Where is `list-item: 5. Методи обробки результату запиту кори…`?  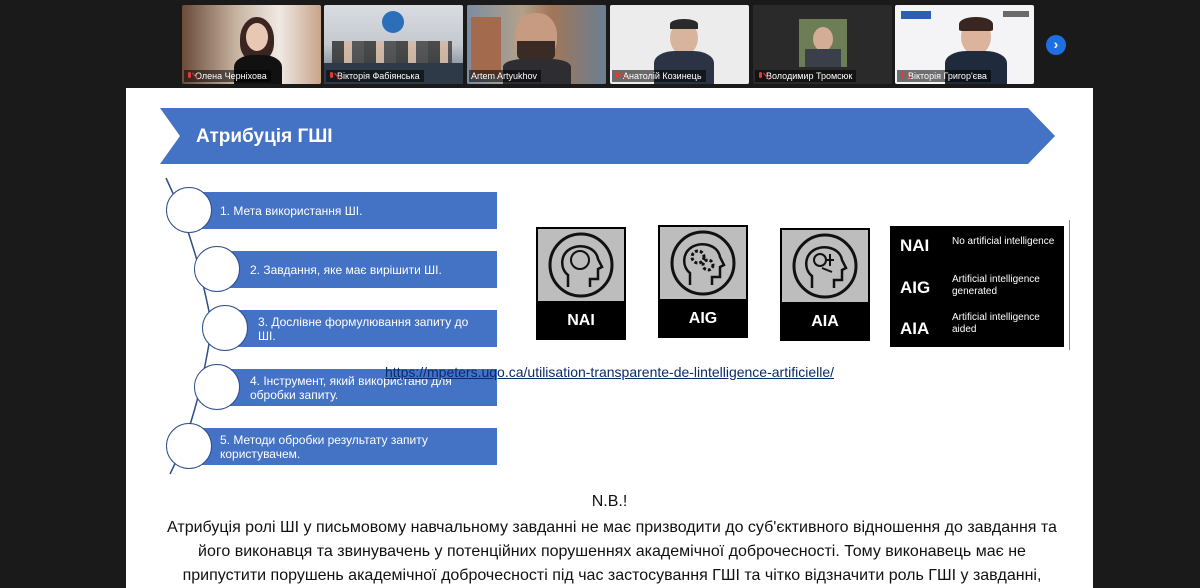
list-item: 5. Методи обробки результату запиту кори… is located at coordinates (345, 446).